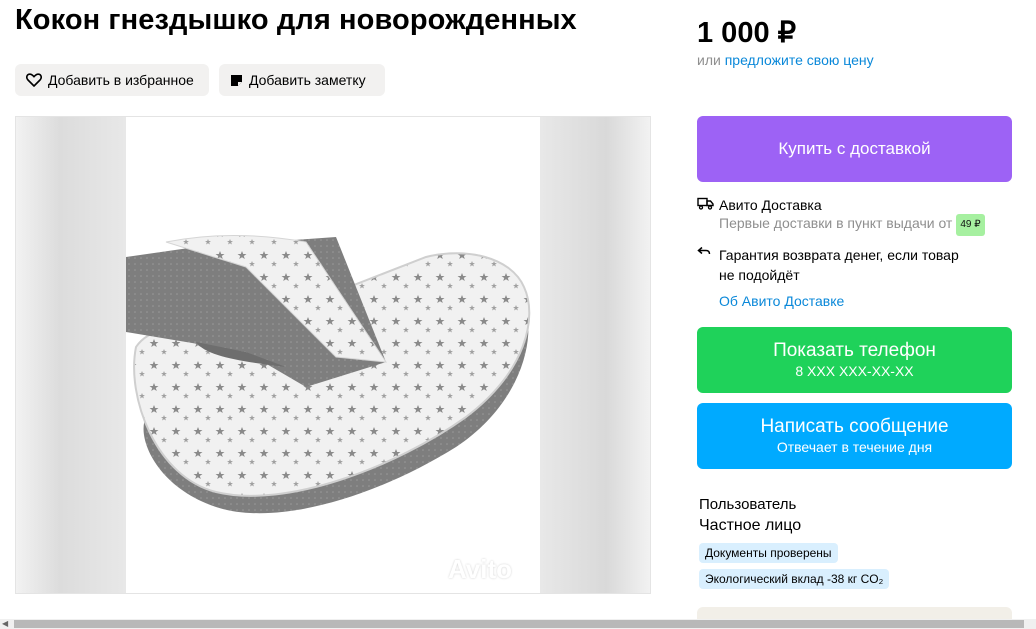  I want to click on add-to-favorites-label: Добавить в избранное, so click(121, 80).